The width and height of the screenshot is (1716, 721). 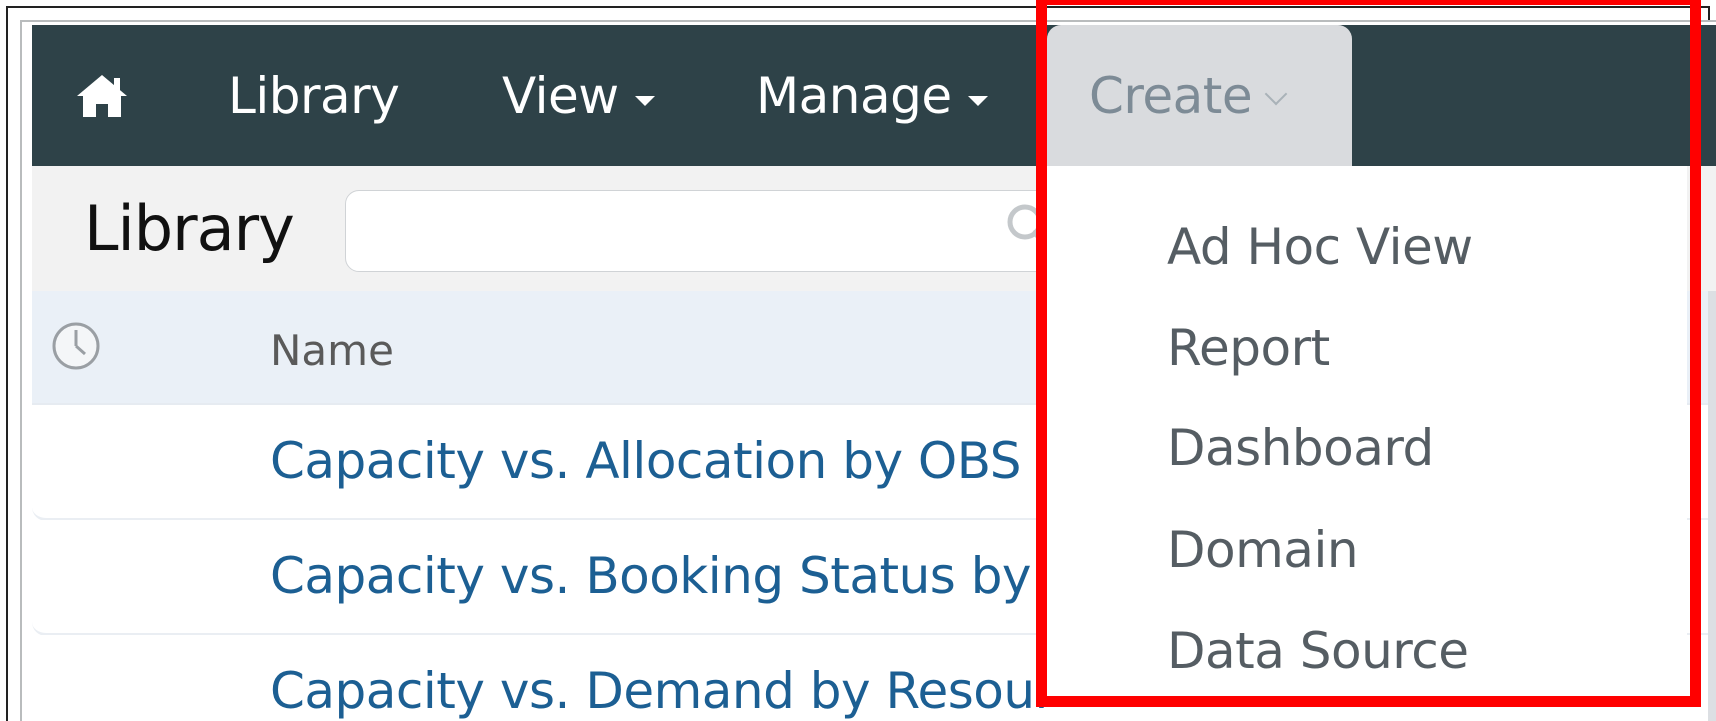 I want to click on menu-item-report: Report, so click(x=1248, y=348).